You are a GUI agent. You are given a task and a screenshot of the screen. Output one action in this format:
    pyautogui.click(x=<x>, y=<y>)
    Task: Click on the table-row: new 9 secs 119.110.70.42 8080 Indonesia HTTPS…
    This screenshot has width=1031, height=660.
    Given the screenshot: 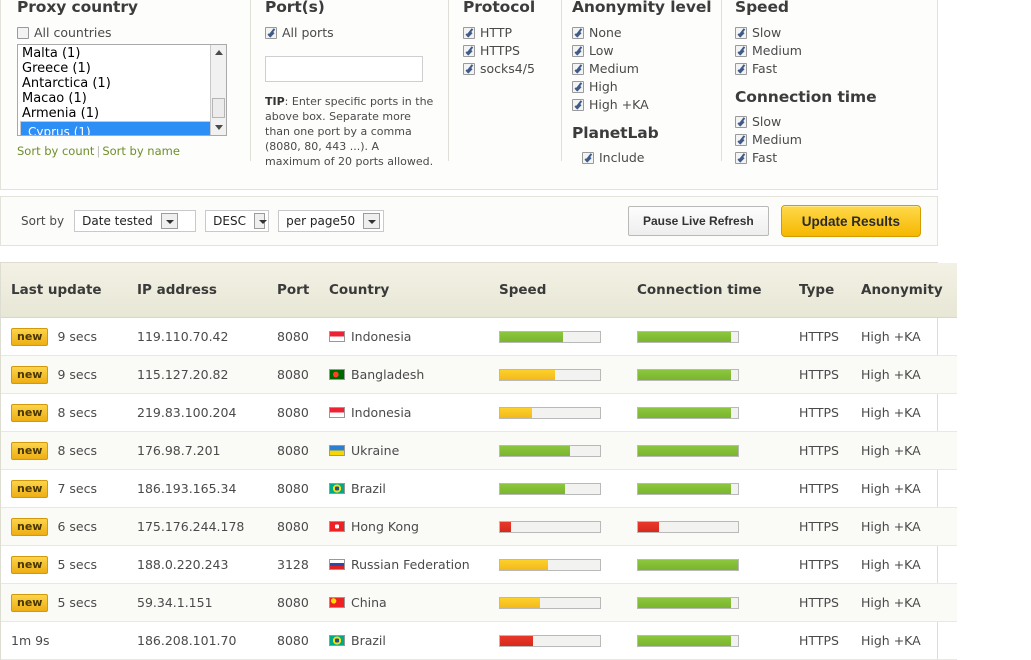 What is the action you would take?
    pyautogui.click(x=479, y=336)
    